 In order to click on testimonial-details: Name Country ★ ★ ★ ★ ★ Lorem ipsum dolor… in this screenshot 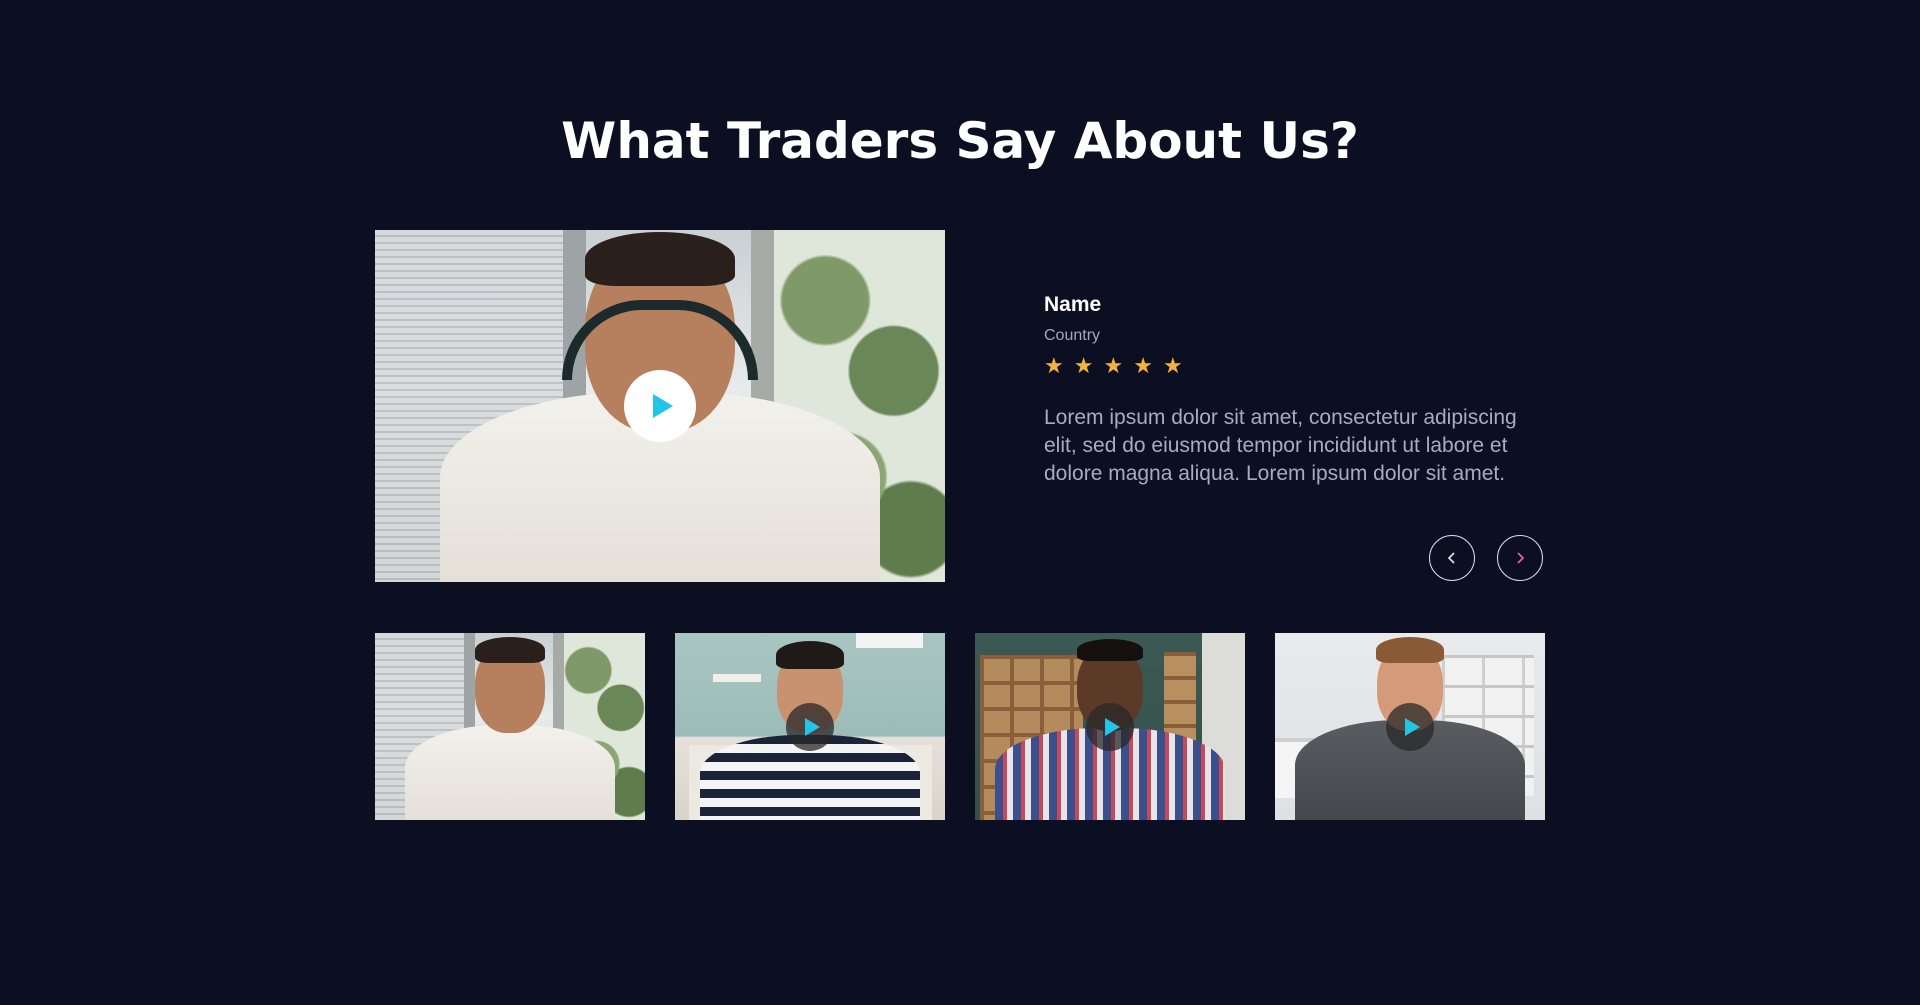, I will do `click(1296, 400)`.